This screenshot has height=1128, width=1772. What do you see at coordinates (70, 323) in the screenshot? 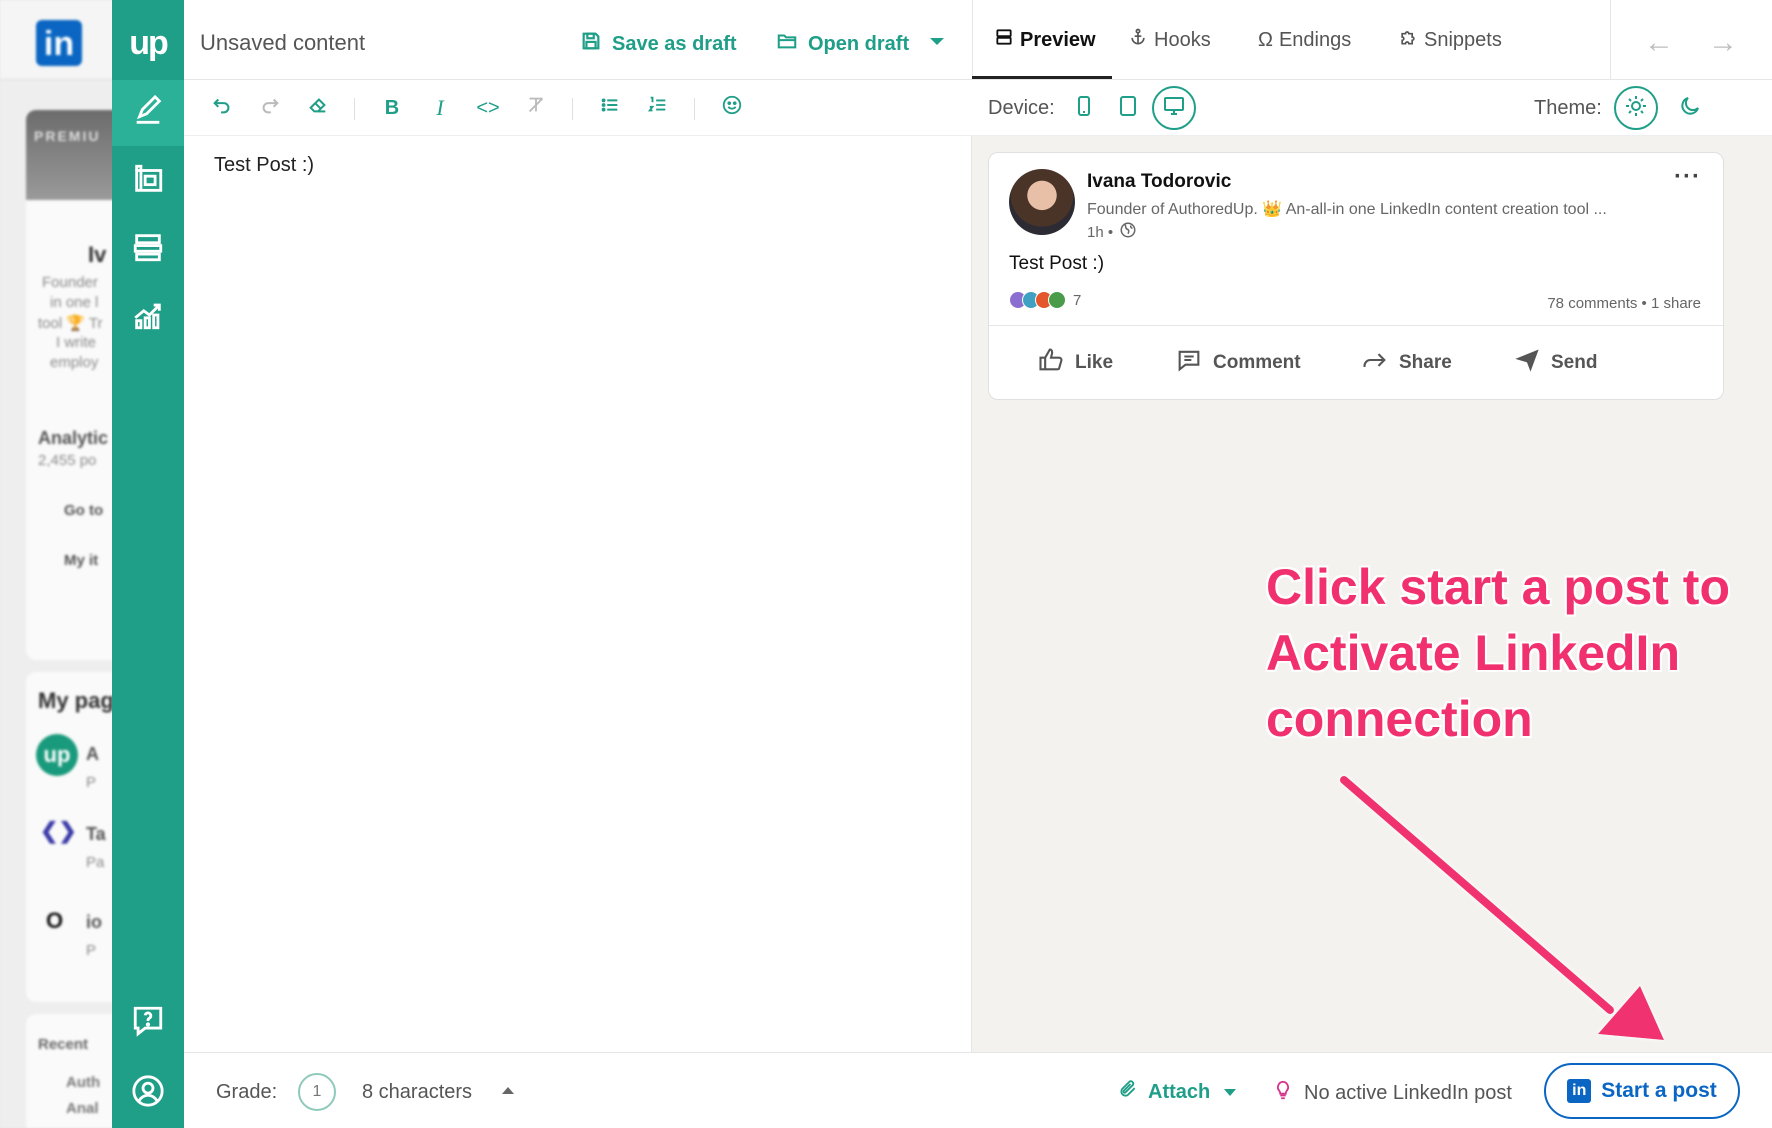
I see `profile-desc-line: tool 🏆 Tr` at bounding box center [70, 323].